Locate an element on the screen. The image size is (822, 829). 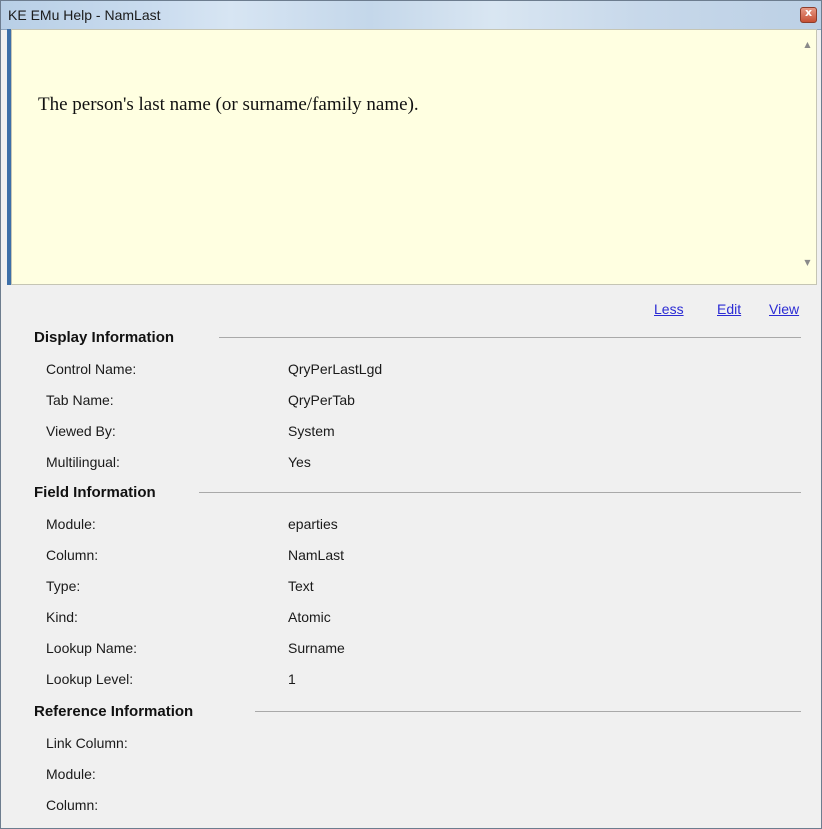
field-label: Type: is located at coordinates (63, 586).